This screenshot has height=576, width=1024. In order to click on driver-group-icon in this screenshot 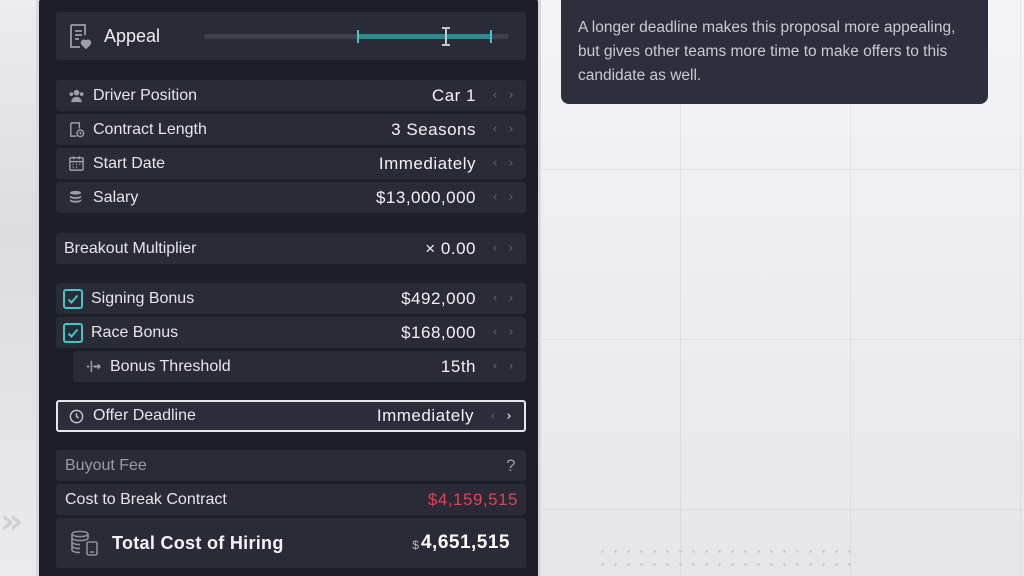, I will do `click(76, 96)`.